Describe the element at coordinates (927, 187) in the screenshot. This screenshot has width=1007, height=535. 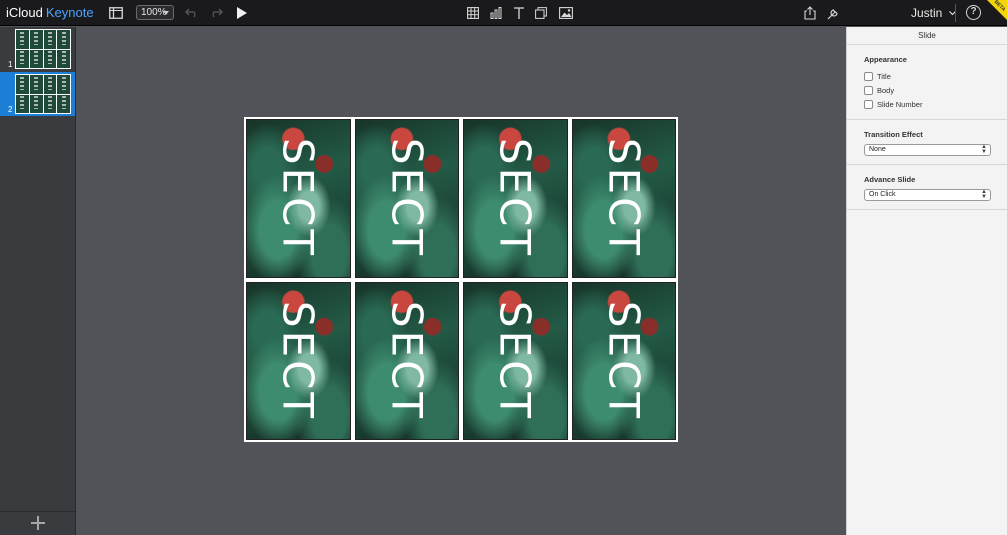
I see `advance-section: Advance Slide On Click ▲ ▼` at that location.